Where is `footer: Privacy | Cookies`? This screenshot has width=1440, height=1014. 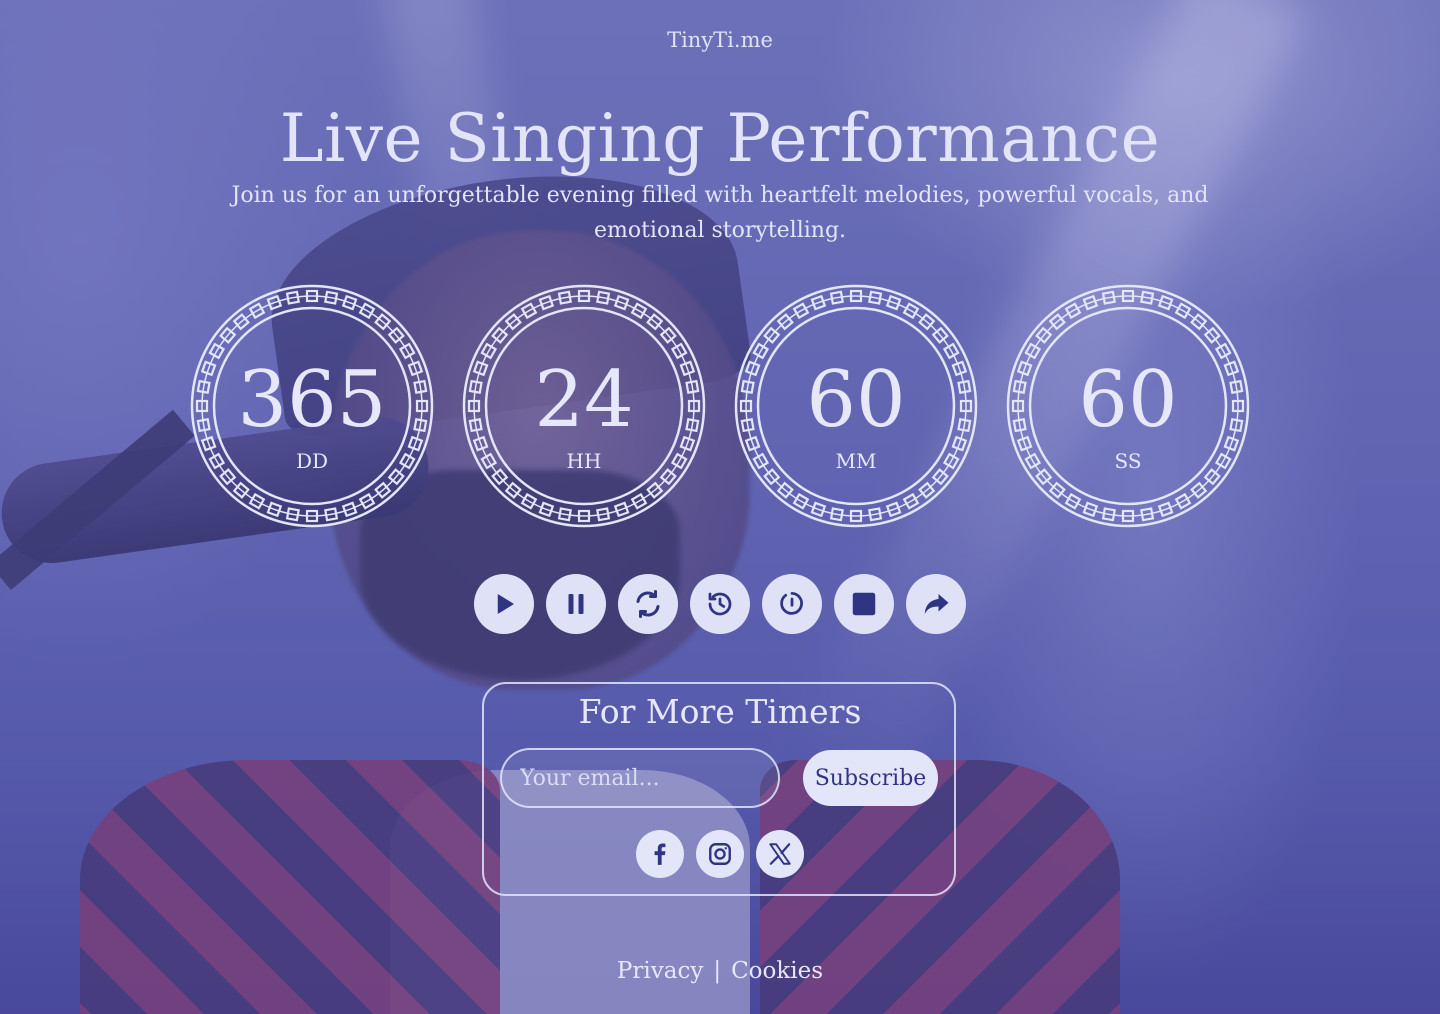
footer: Privacy | Cookies is located at coordinates (720, 971).